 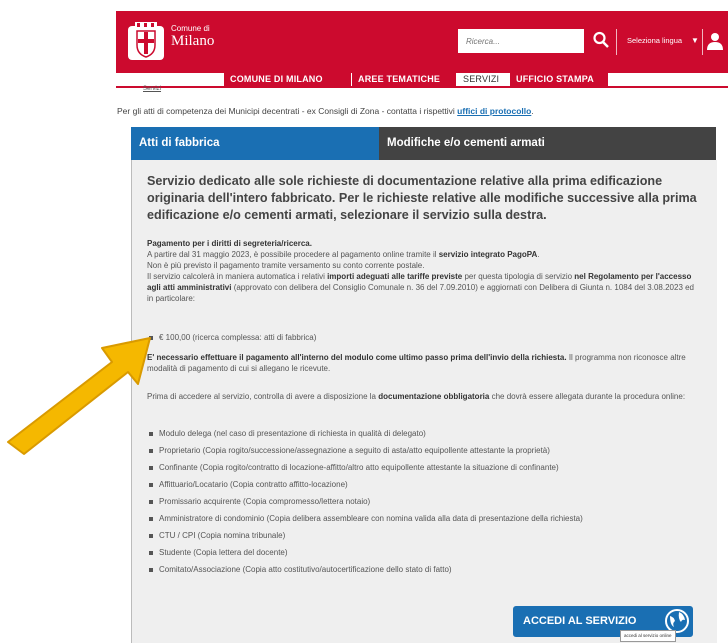 I want to click on logo-big-text: Milano, so click(x=193, y=41).